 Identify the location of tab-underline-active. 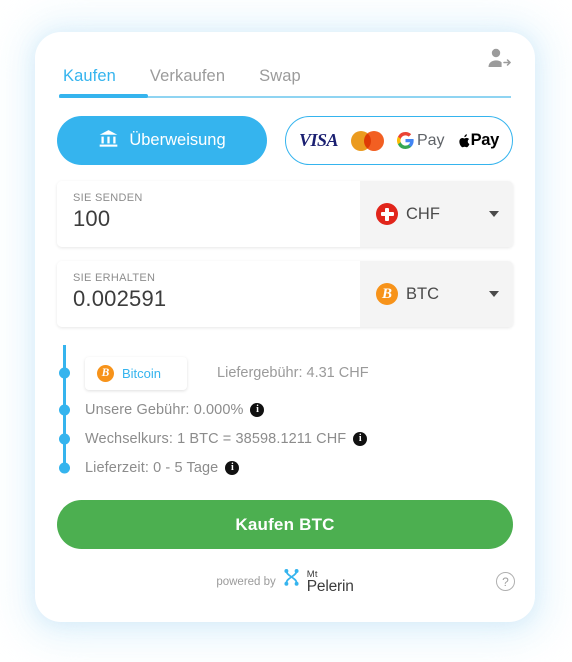
(103, 96).